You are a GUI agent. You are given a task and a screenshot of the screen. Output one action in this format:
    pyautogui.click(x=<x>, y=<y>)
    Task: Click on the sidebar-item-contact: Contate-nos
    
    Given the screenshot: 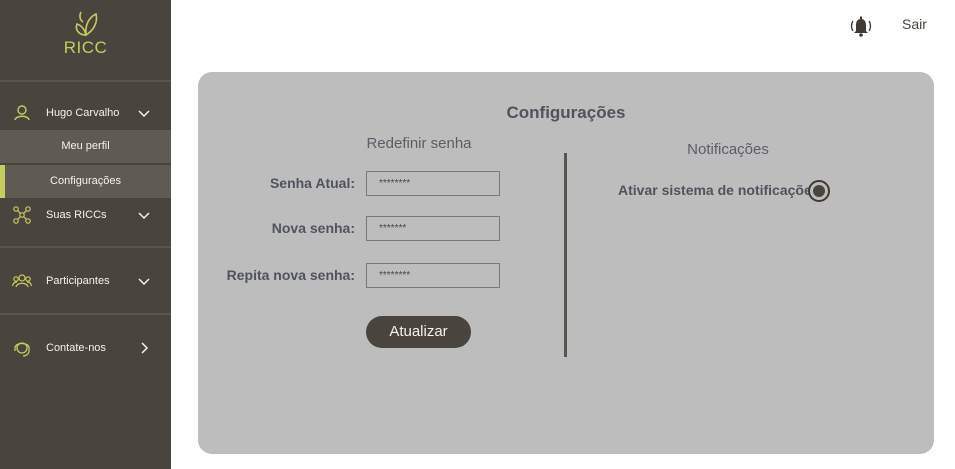 What is the action you would take?
    pyautogui.click(x=85, y=348)
    